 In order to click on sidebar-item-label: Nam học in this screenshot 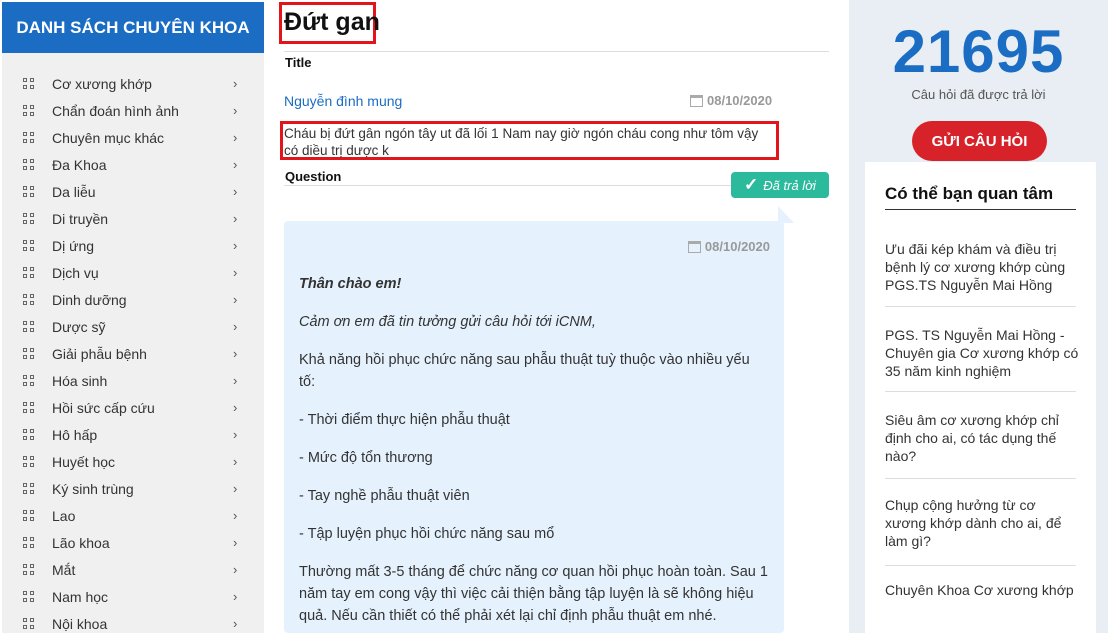, I will do `click(80, 596)`.